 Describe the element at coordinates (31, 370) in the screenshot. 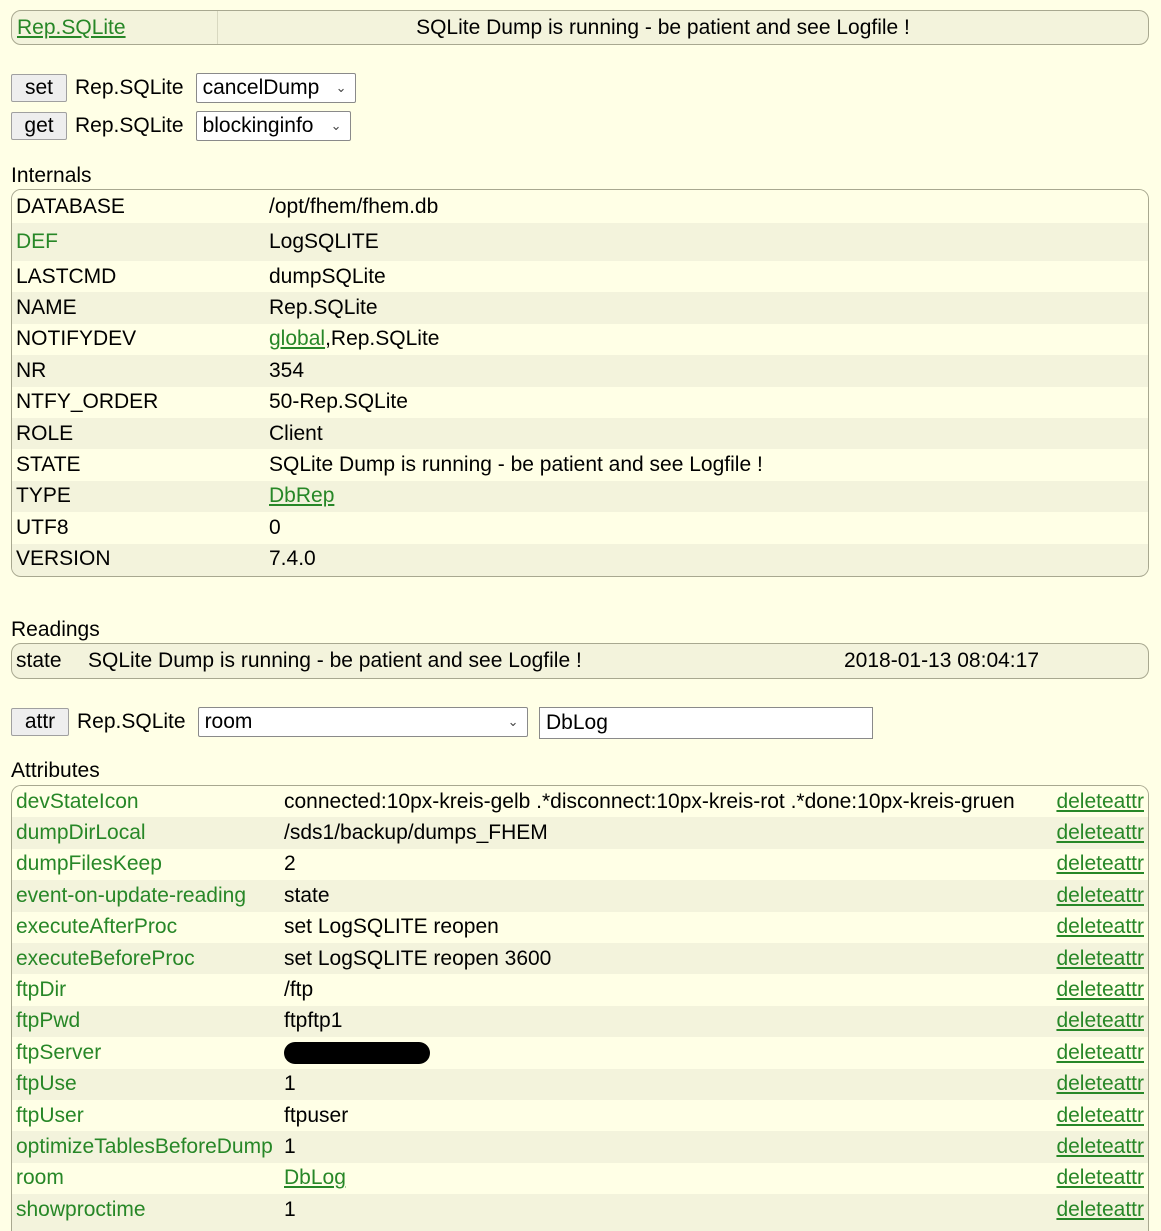

I see `internal-key: NR` at that location.